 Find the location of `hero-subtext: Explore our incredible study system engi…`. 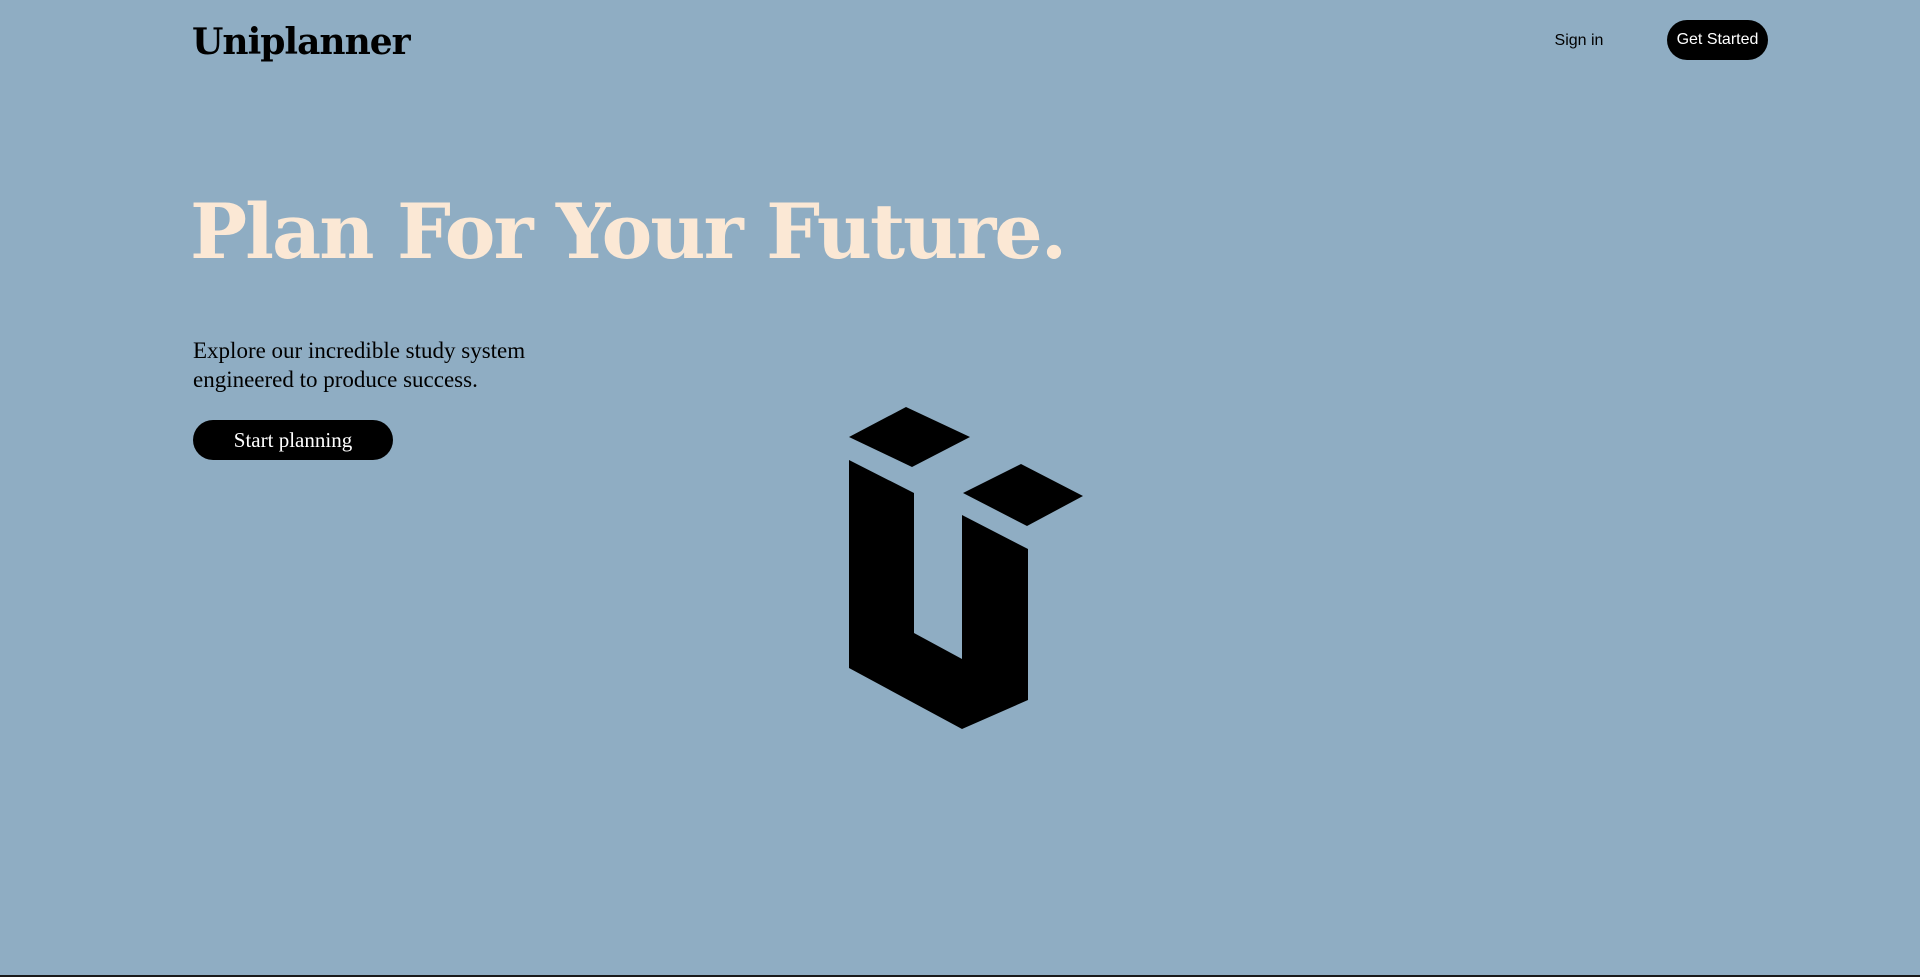

hero-subtext: Explore our incredible study system engi… is located at coordinates (359, 365).